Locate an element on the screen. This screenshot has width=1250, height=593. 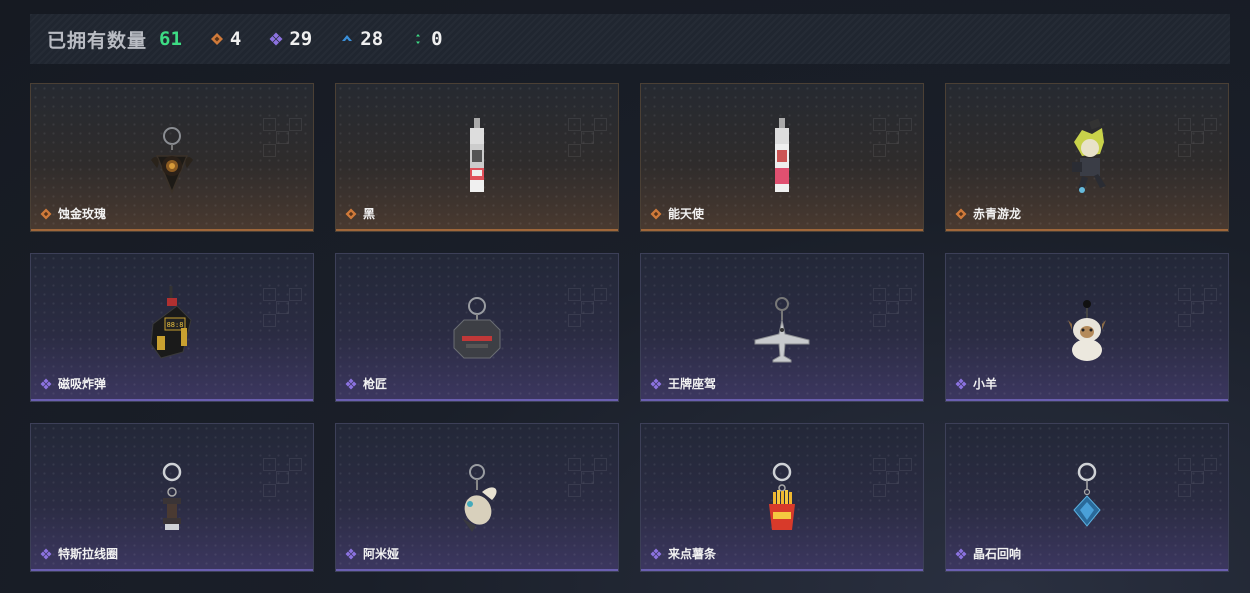
charm-name: 小羊 is located at coordinates (985, 384).